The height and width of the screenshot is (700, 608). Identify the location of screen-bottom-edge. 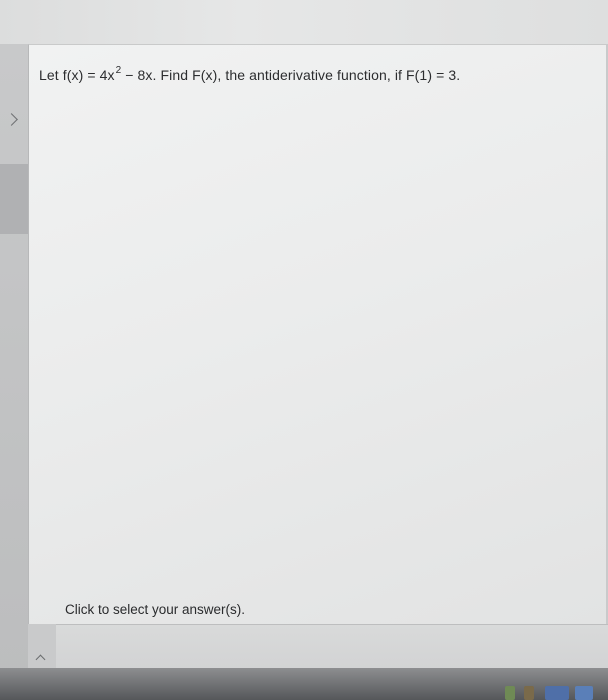
(304, 684).